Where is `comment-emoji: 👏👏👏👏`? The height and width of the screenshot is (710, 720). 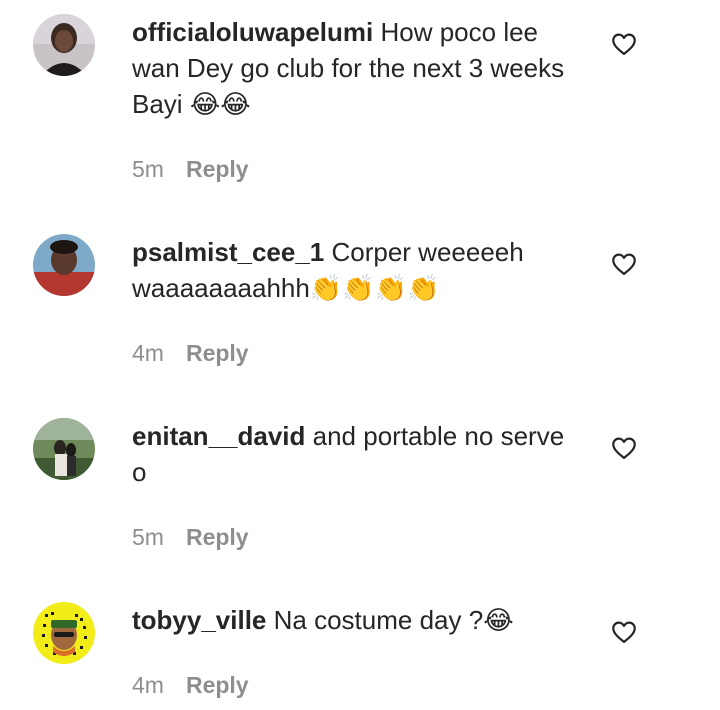 comment-emoji: 👏👏👏👏 is located at coordinates (374, 289).